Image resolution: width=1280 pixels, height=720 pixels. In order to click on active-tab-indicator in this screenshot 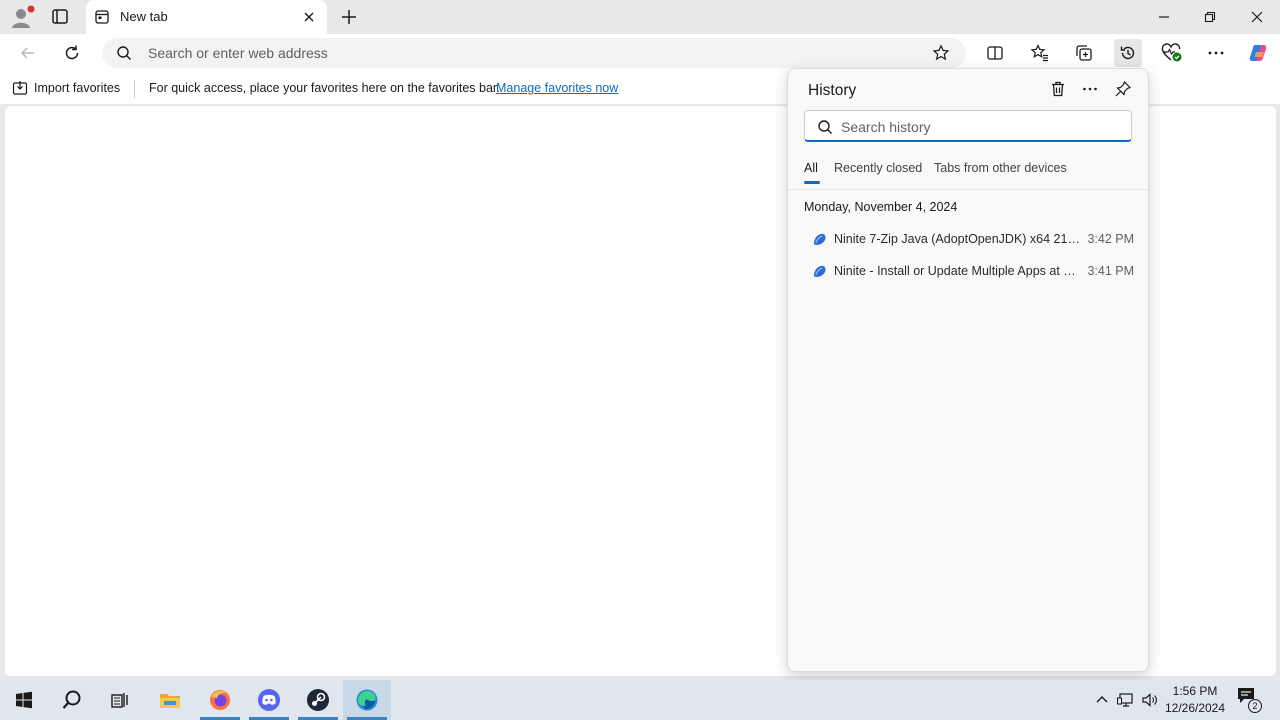, I will do `click(812, 182)`.